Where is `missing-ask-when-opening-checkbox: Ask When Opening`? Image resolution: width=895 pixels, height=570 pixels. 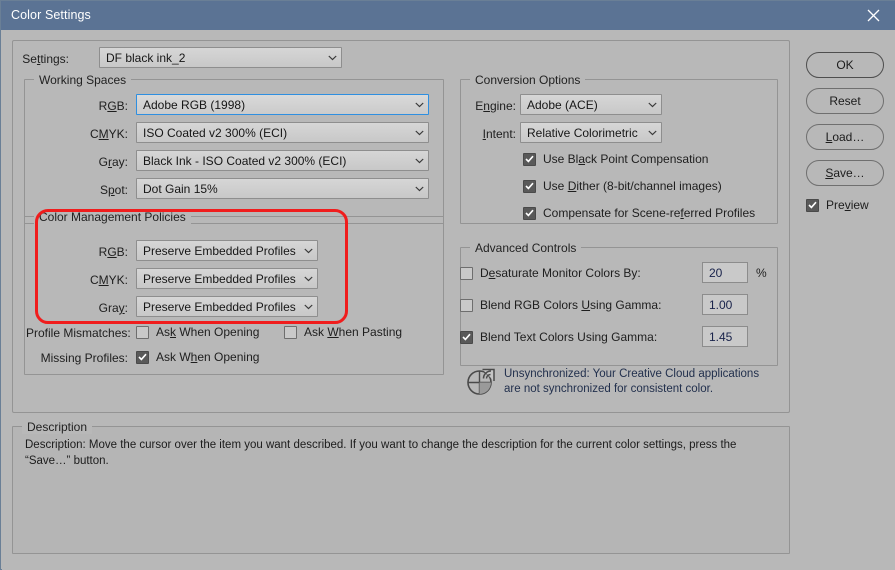 missing-ask-when-opening-checkbox: Ask When Opening is located at coordinates (197, 357).